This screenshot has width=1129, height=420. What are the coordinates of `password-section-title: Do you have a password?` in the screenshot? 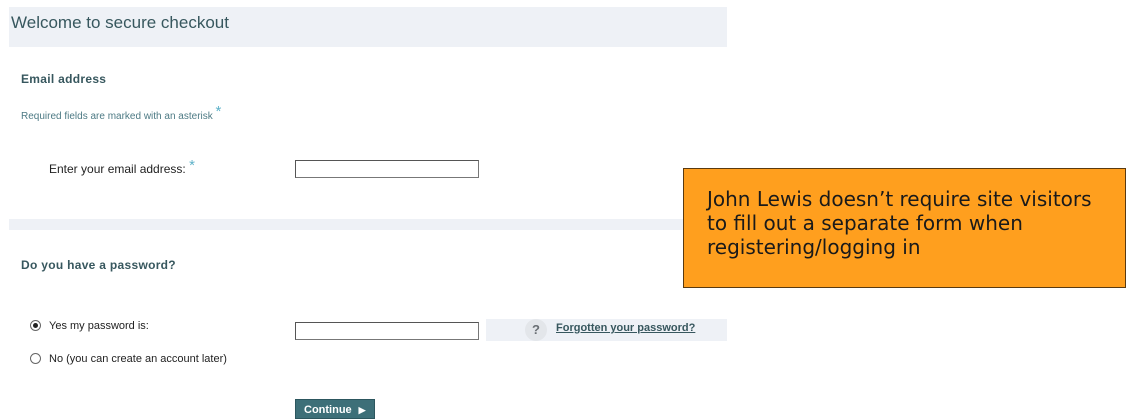 It's located at (98, 265).